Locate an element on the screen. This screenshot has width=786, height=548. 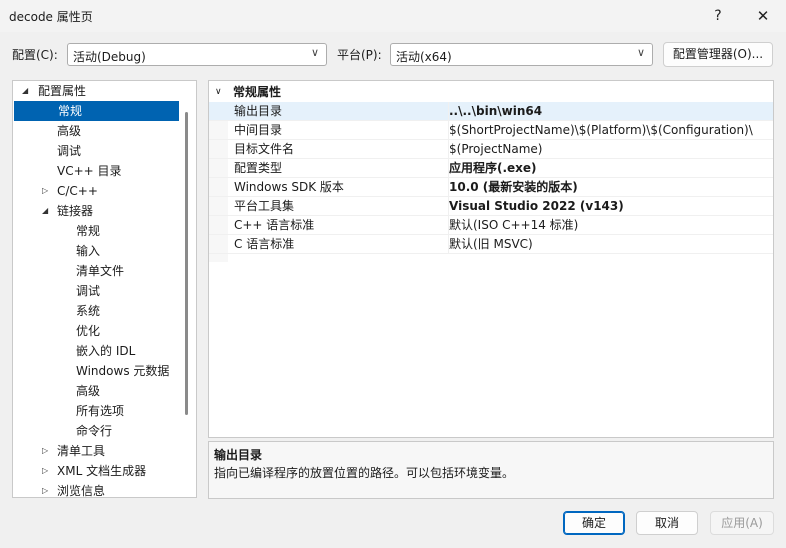
help-button: ? is located at coordinates (718, 16).